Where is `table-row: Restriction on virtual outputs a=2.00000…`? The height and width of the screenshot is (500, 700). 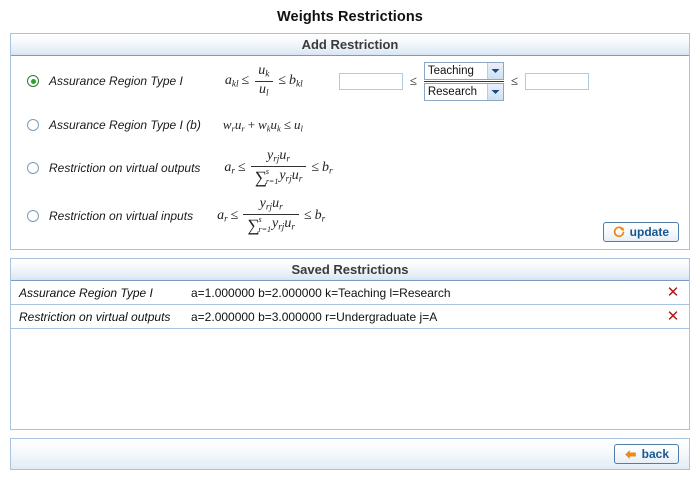 table-row: Restriction on virtual outputs a=2.00000… is located at coordinates (350, 317).